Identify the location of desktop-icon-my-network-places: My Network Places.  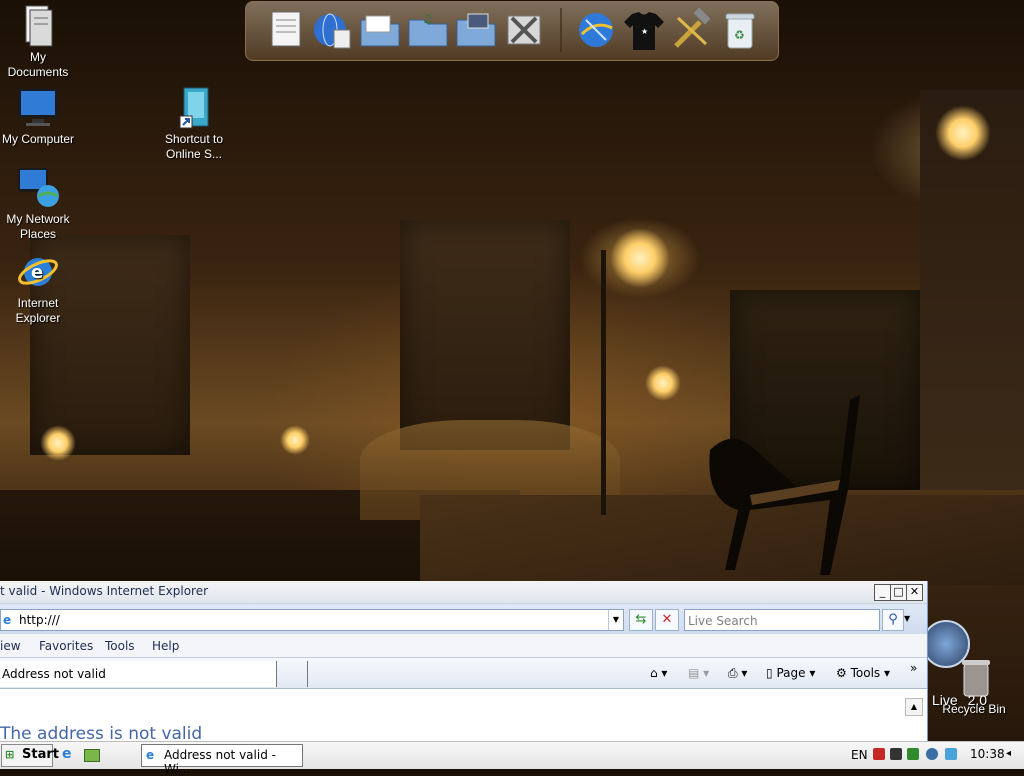
(38, 204).